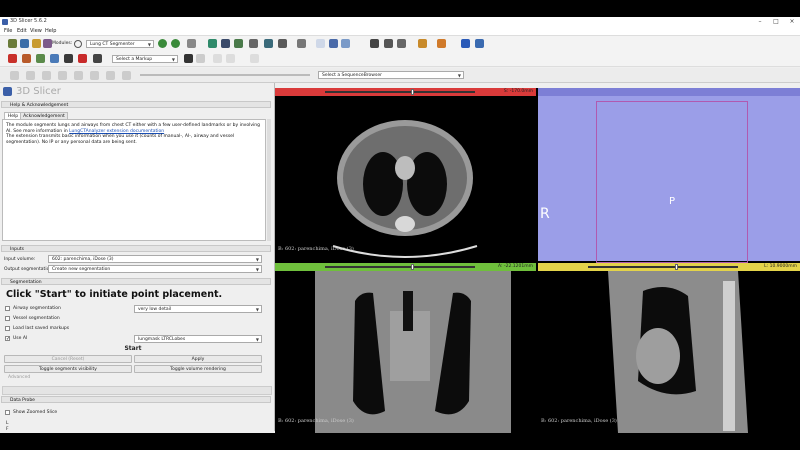 The height and width of the screenshot is (450, 800). What do you see at coordinates (136, 248) in the screenshot?
I see `inputs-section-header: Inputs` at bounding box center [136, 248].